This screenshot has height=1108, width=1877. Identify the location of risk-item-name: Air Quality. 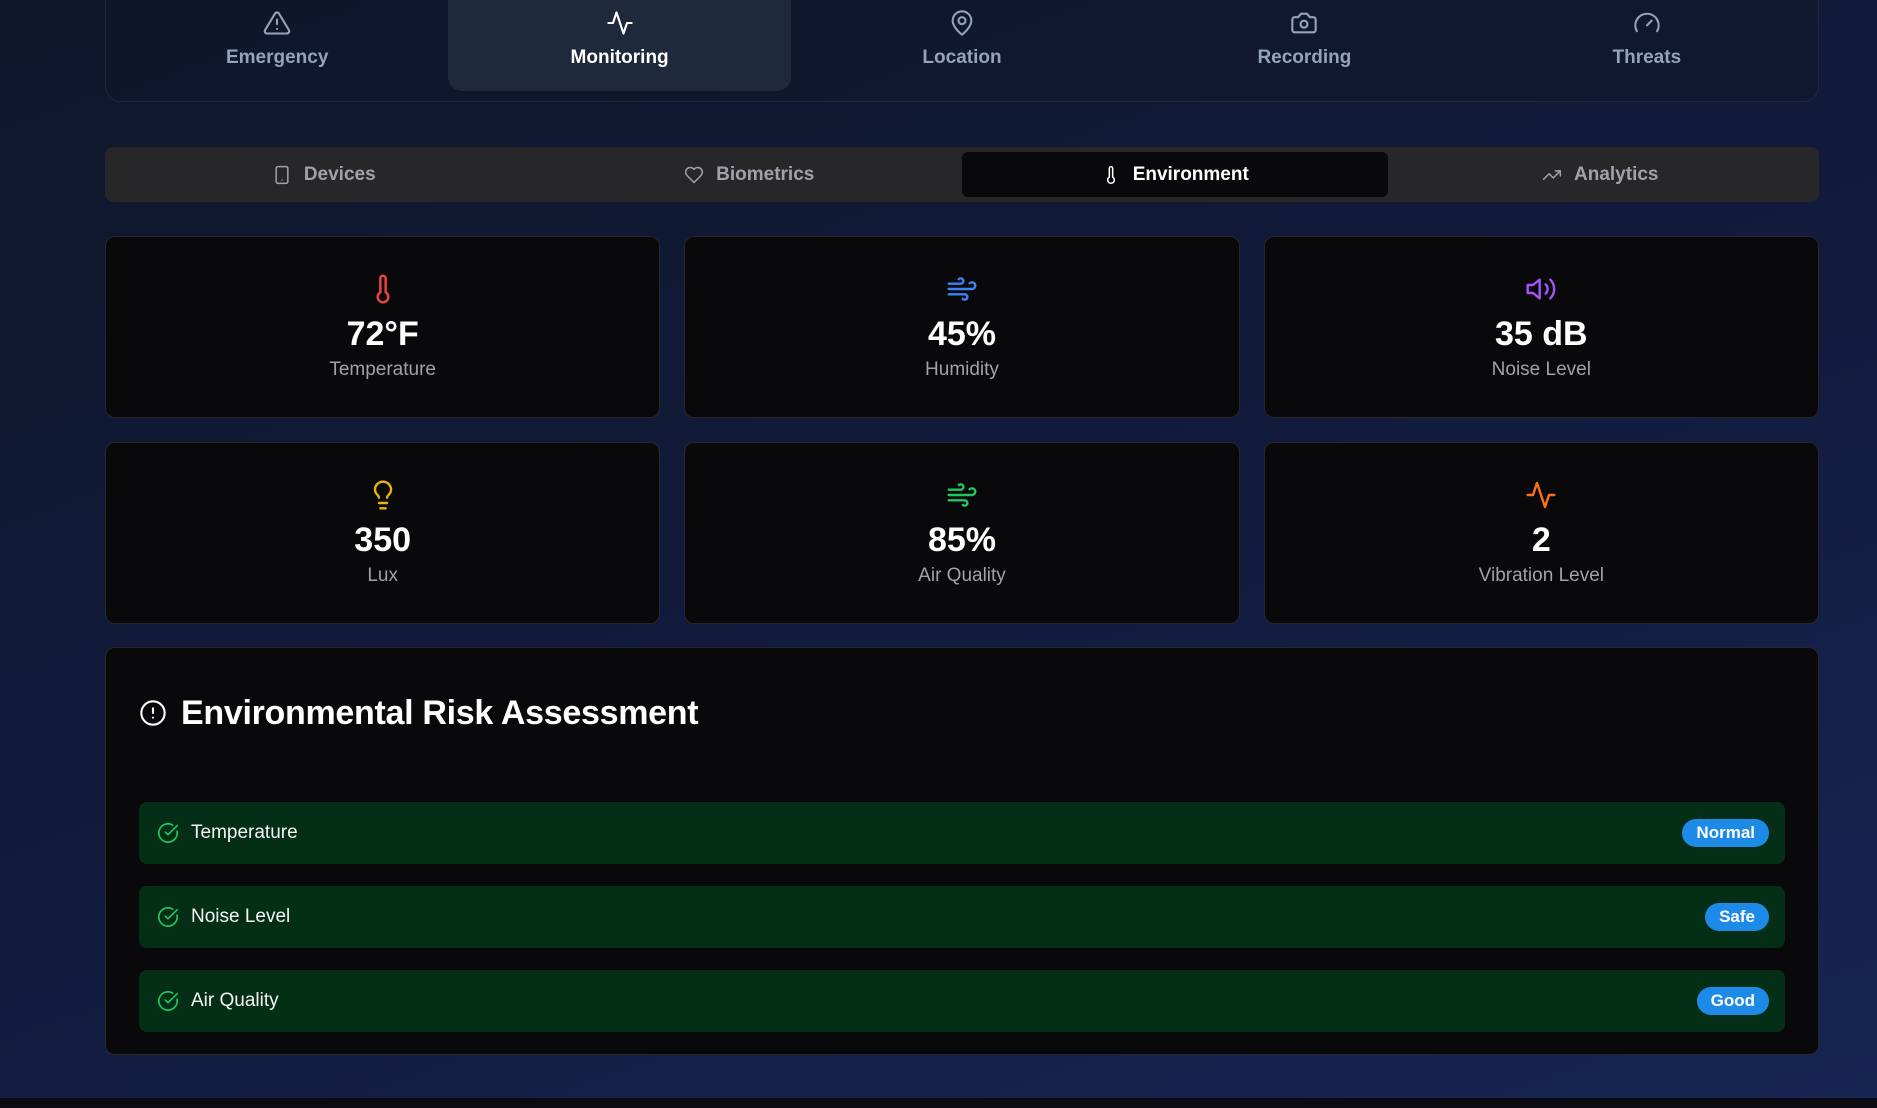
(235, 1000).